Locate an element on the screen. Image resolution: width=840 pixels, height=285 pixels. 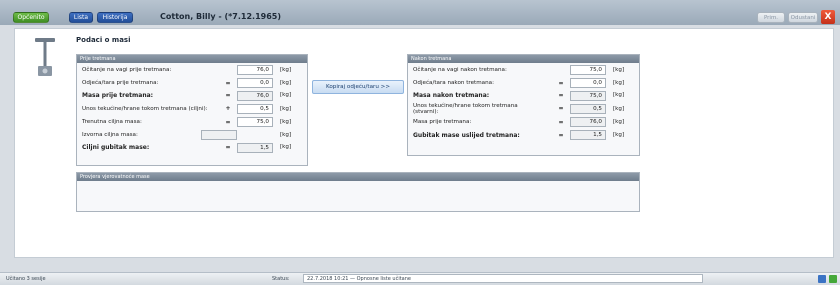
after-treatment-title: Nakon tretmana is located at coordinates (523, 59).